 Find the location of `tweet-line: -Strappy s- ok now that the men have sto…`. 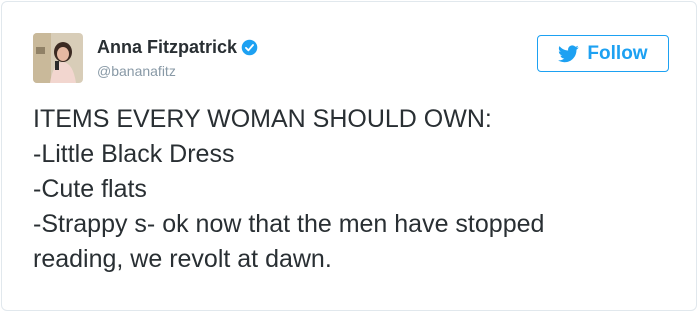

tweet-line: -Strappy s- ok now that the men have sto… is located at coordinates (289, 224).